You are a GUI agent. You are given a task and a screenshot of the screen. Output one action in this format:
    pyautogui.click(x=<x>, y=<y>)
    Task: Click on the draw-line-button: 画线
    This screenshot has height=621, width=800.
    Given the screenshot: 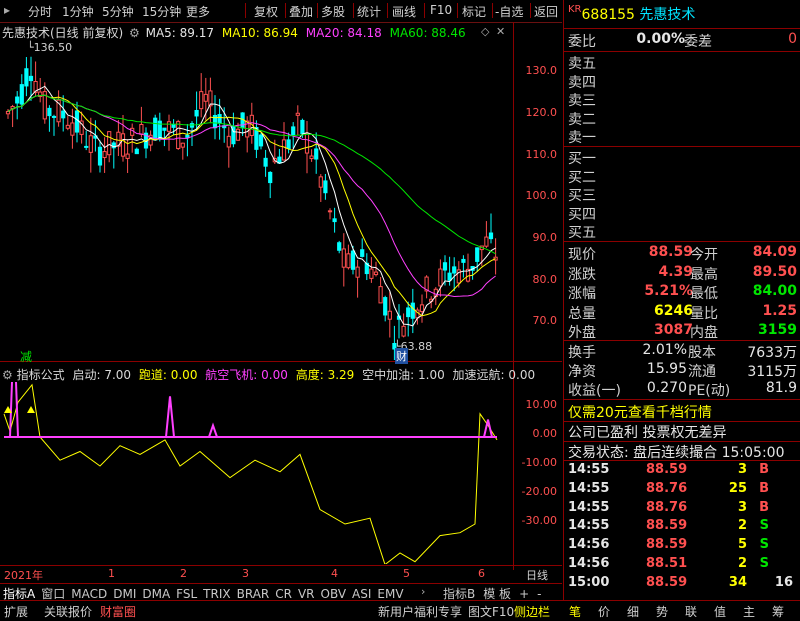 What is the action you would take?
    pyautogui.click(x=404, y=11)
    